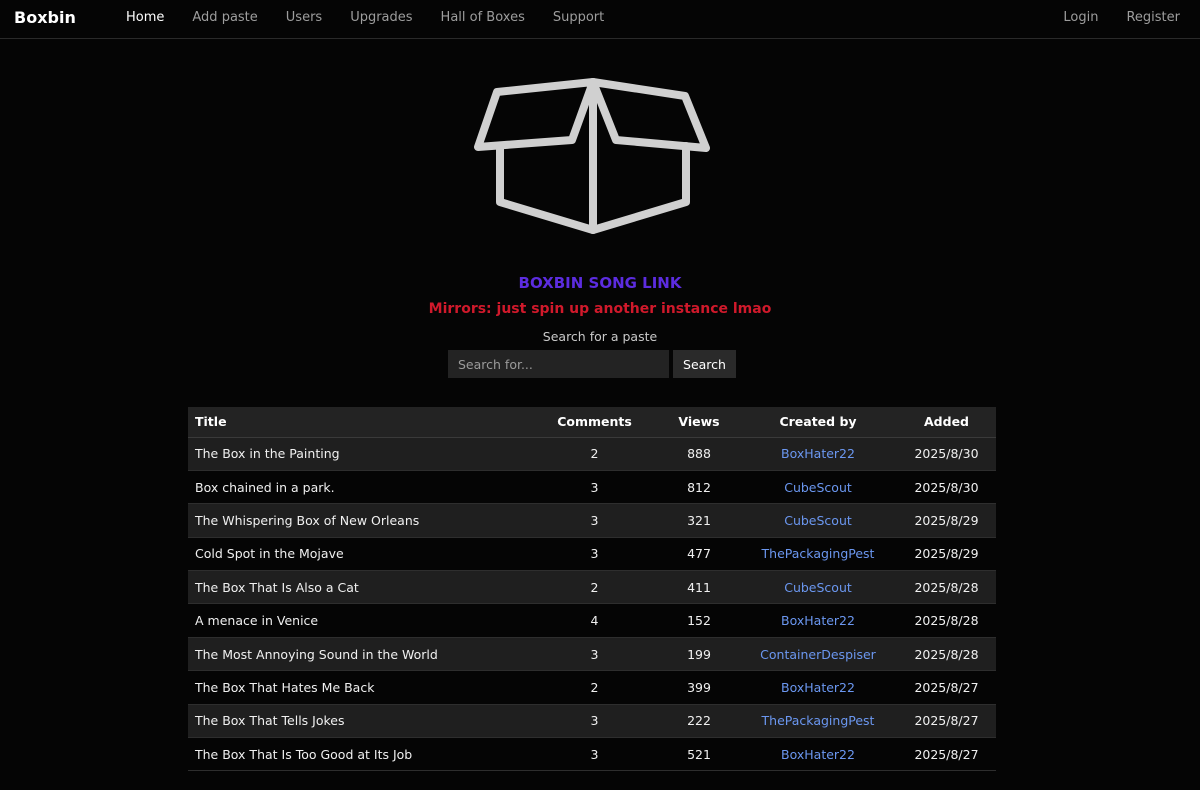 This screenshot has width=1200, height=790. Describe the element at coordinates (699, 520) in the screenshot. I see `paste-views: 321` at that location.